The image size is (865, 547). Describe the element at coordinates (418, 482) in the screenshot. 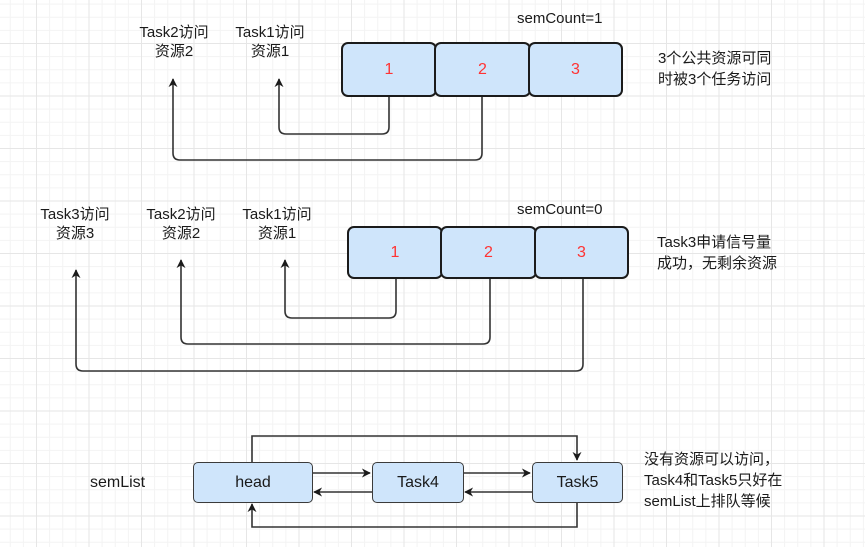

I see `list-node-task4: Task4` at that location.